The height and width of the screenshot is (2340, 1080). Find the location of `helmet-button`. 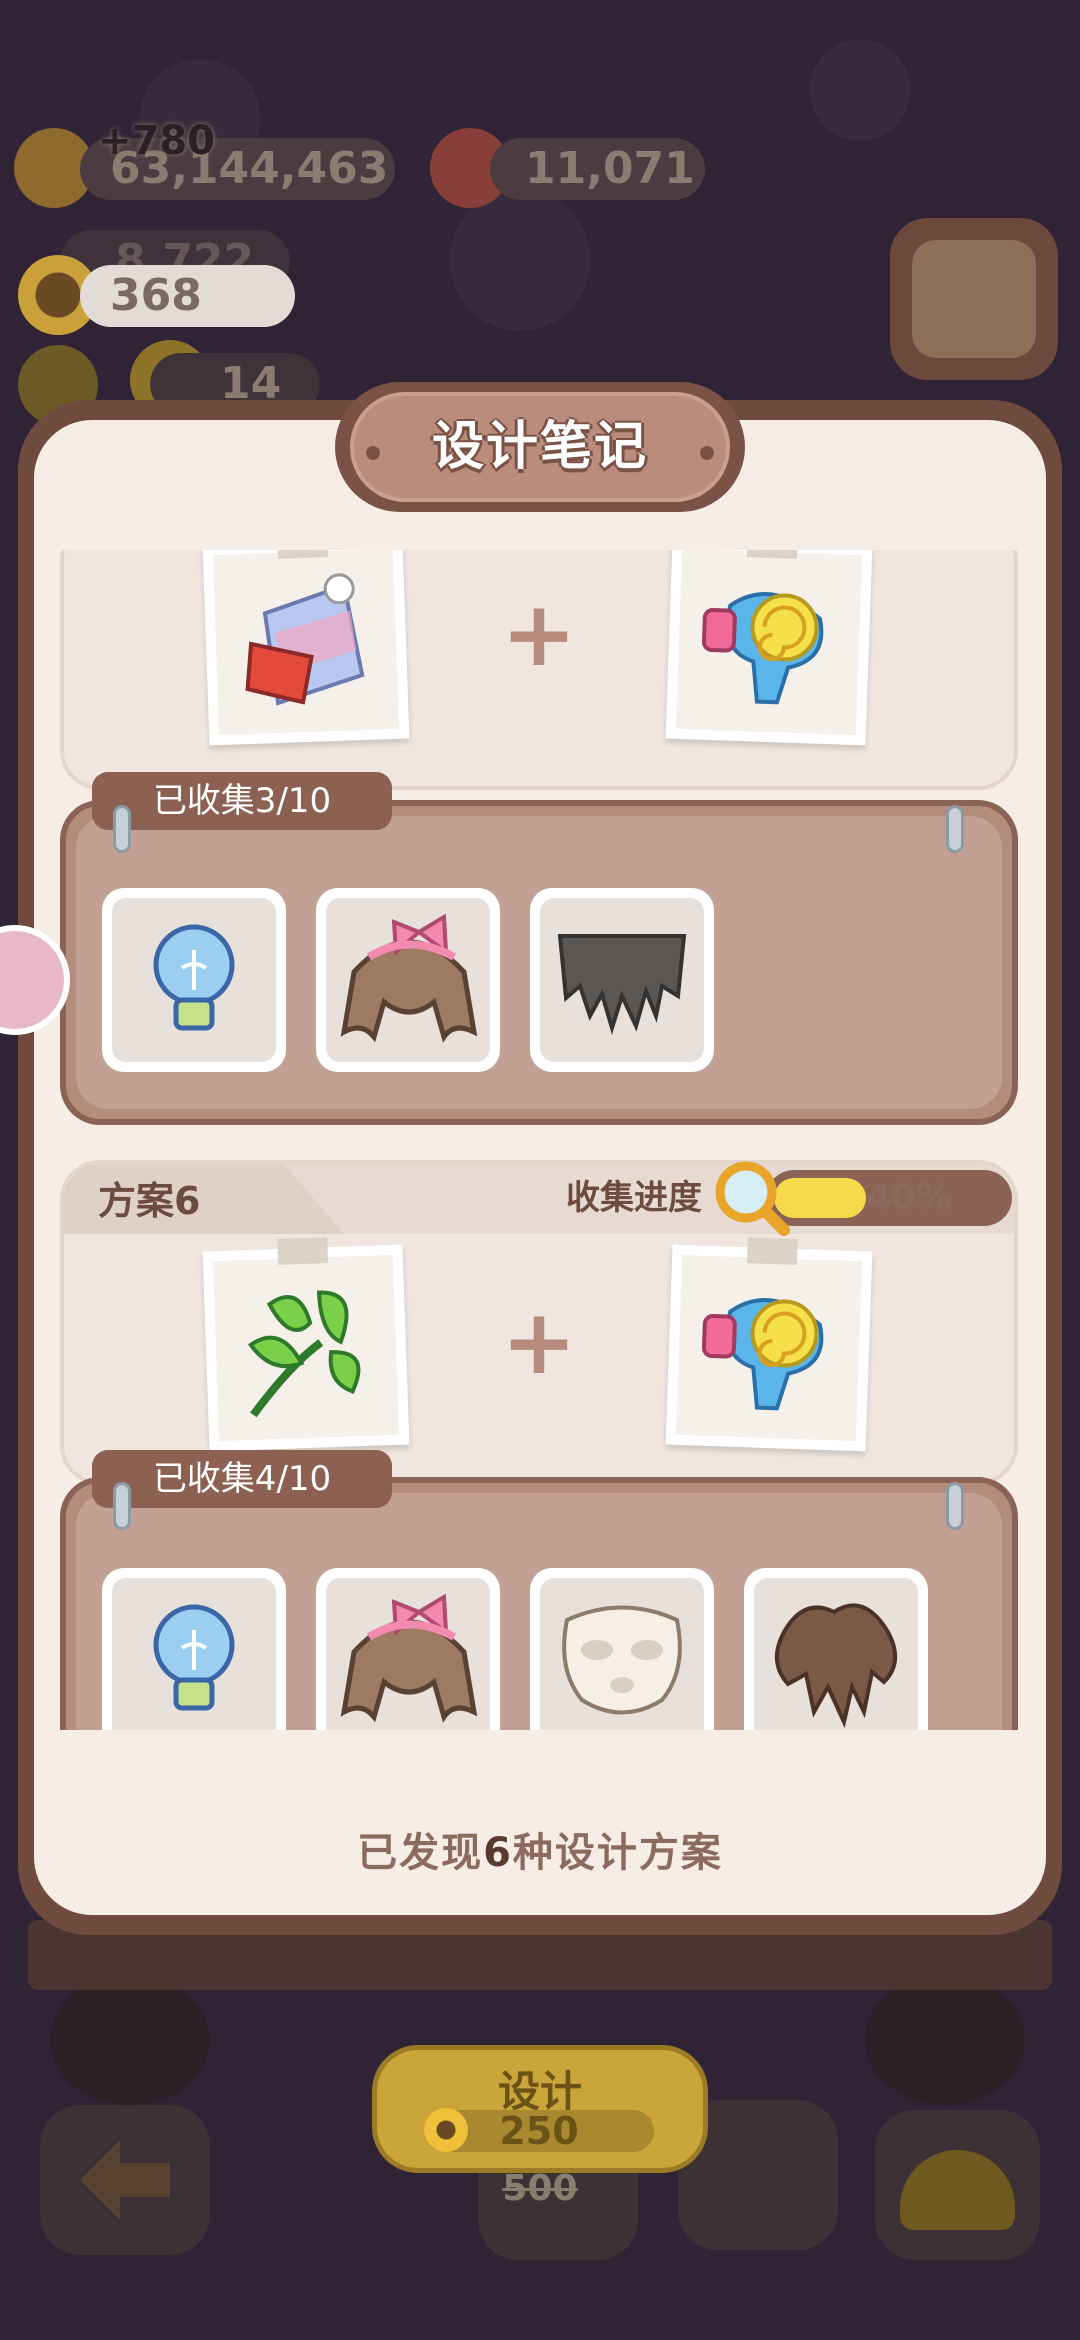

helmet-button is located at coordinates (957, 2185).